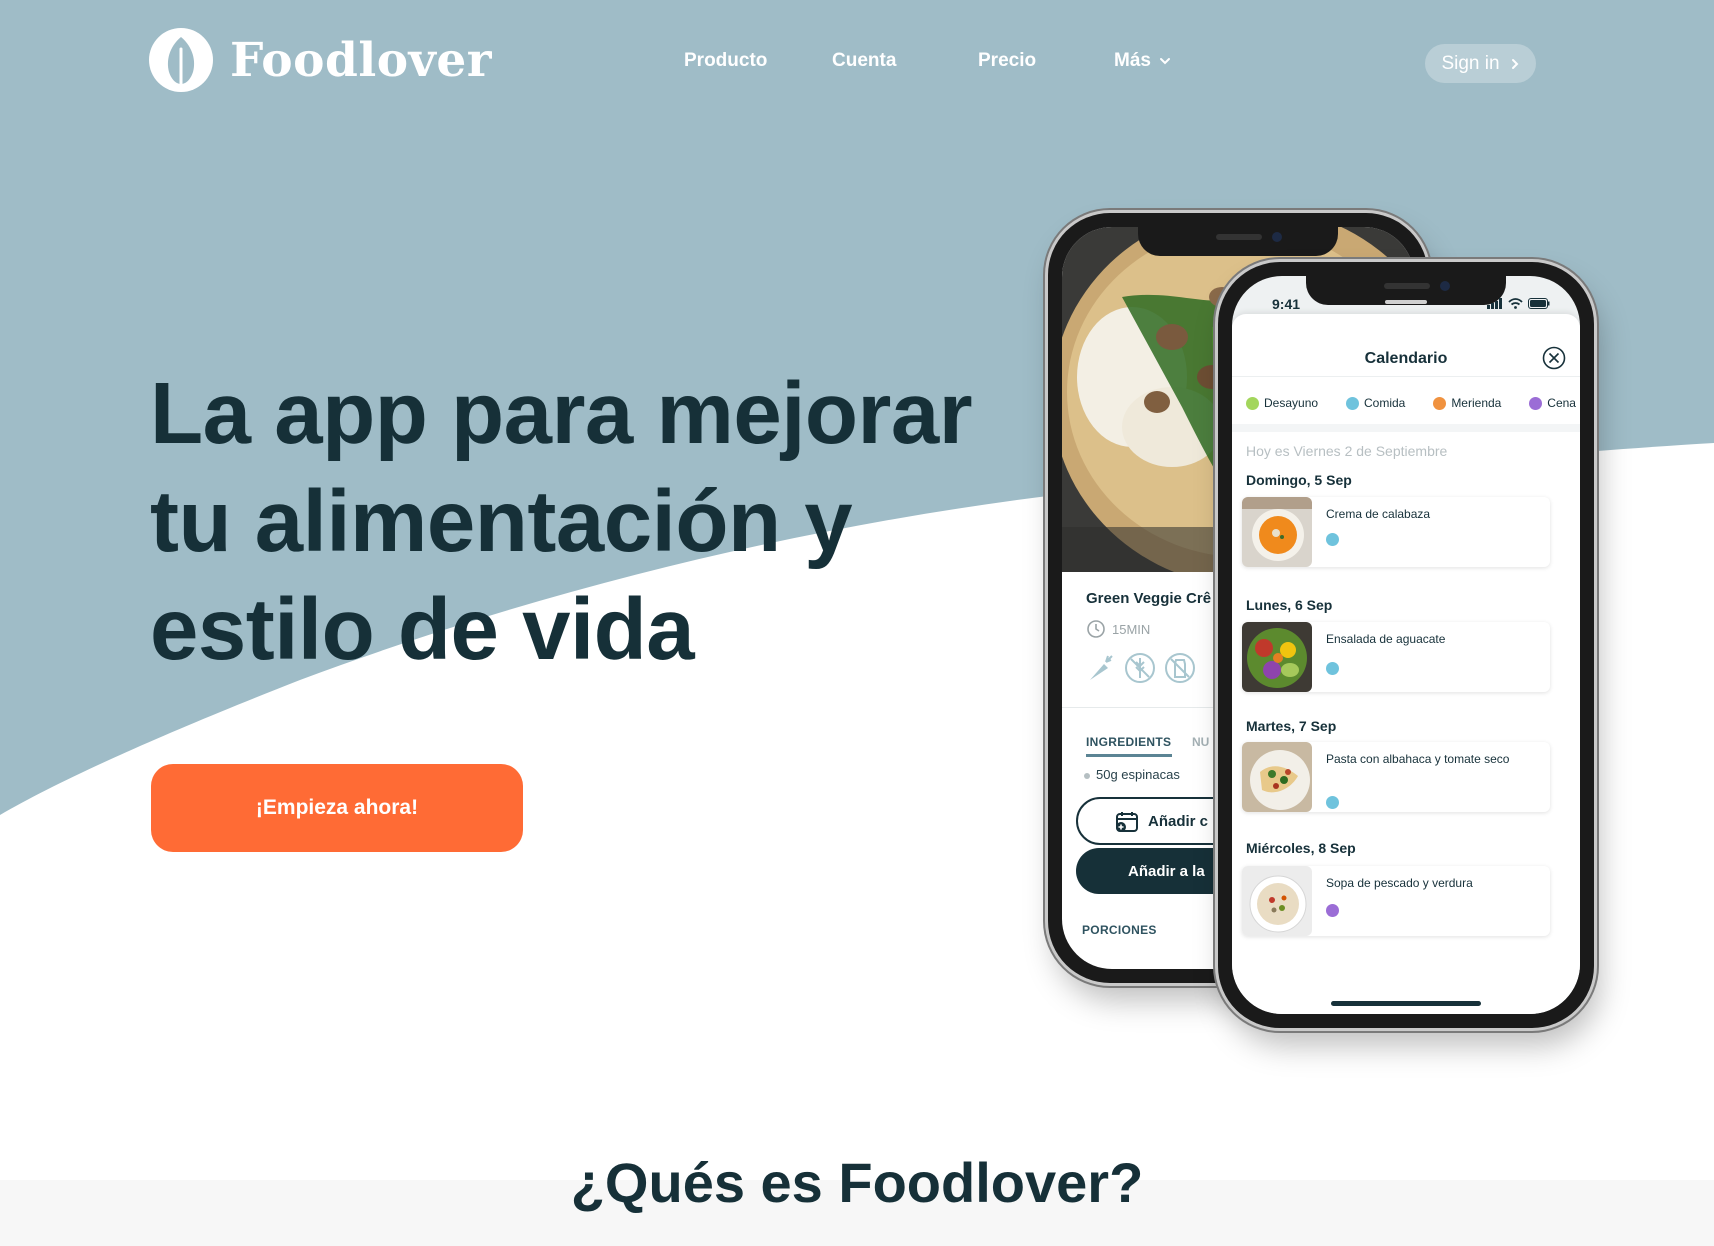  I want to click on bullet, so click(1087, 776).